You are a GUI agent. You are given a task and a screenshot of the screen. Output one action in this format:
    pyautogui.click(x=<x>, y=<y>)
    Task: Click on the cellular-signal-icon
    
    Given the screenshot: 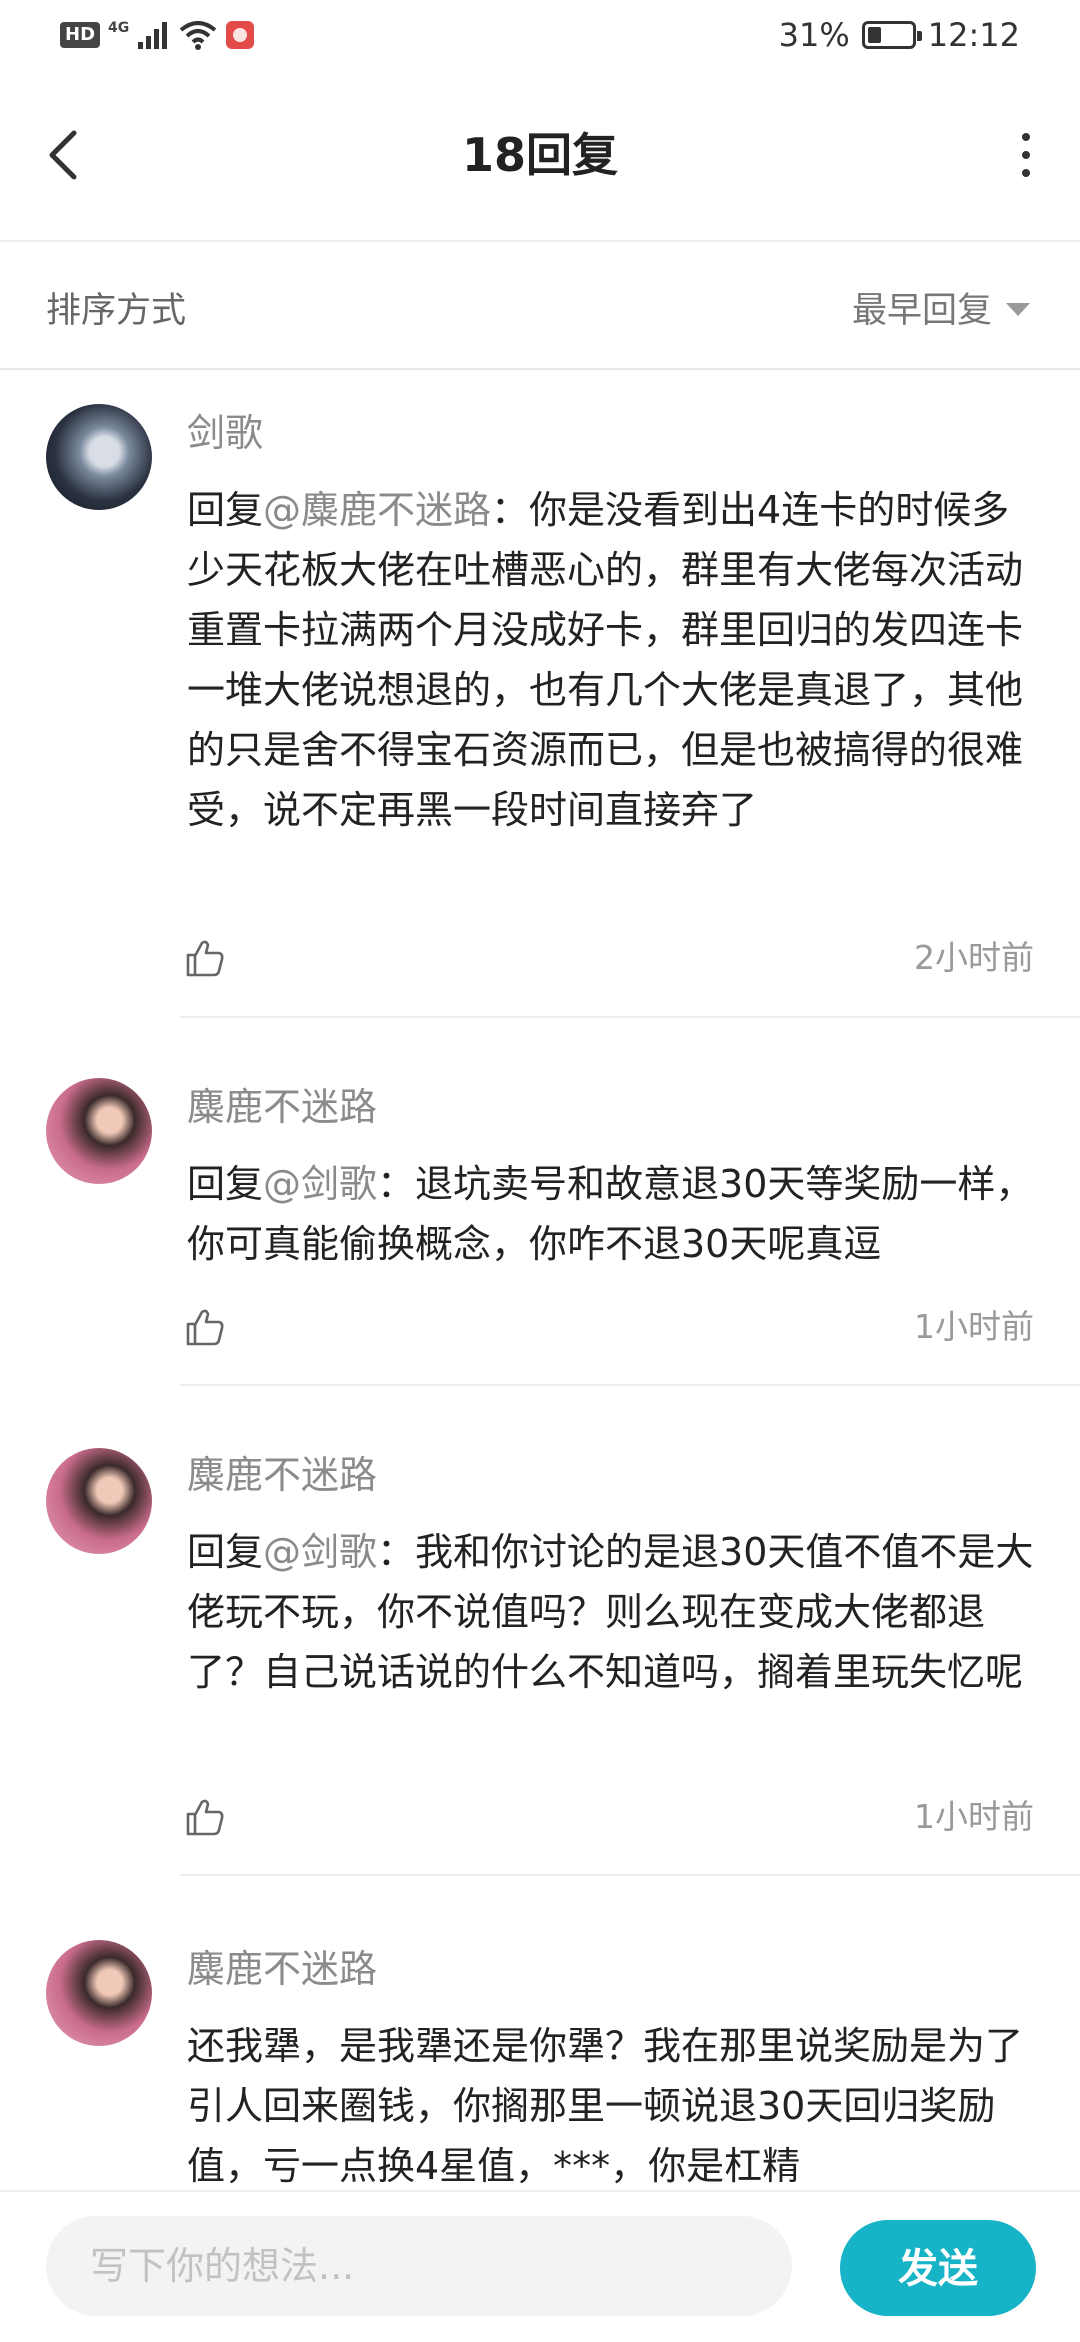 What is the action you would take?
    pyautogui.click(x=153, y=35)
    